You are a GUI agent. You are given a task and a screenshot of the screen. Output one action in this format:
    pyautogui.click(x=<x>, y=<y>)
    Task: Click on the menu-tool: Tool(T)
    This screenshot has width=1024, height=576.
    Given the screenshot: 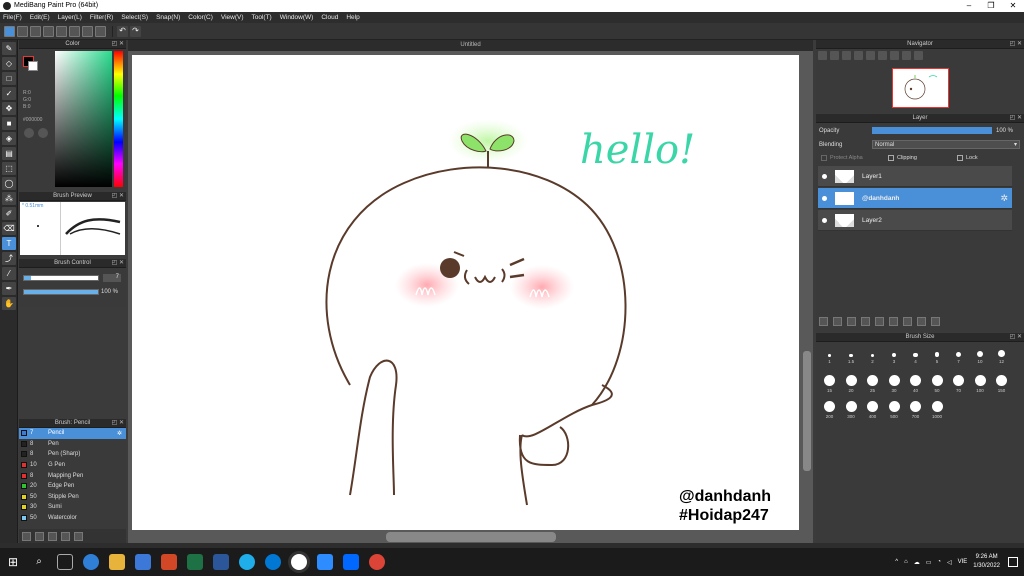 What is the action you would take?
    pyautogui.click(x=262, y=17)
    